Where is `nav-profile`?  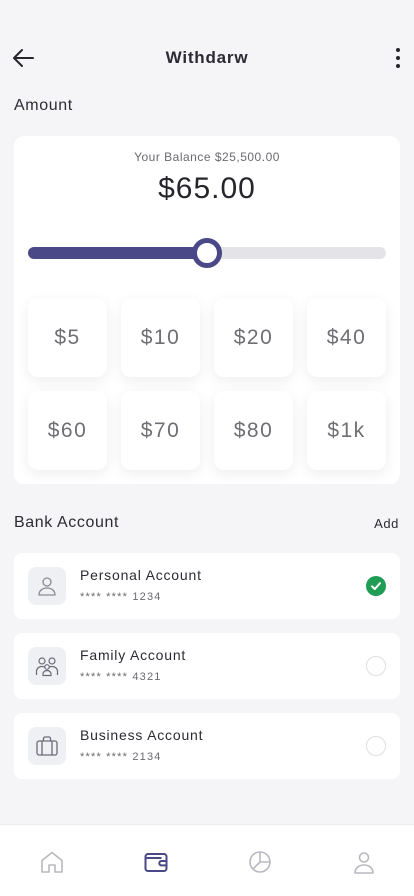
nav-profile is located at coordinates (364, 862).